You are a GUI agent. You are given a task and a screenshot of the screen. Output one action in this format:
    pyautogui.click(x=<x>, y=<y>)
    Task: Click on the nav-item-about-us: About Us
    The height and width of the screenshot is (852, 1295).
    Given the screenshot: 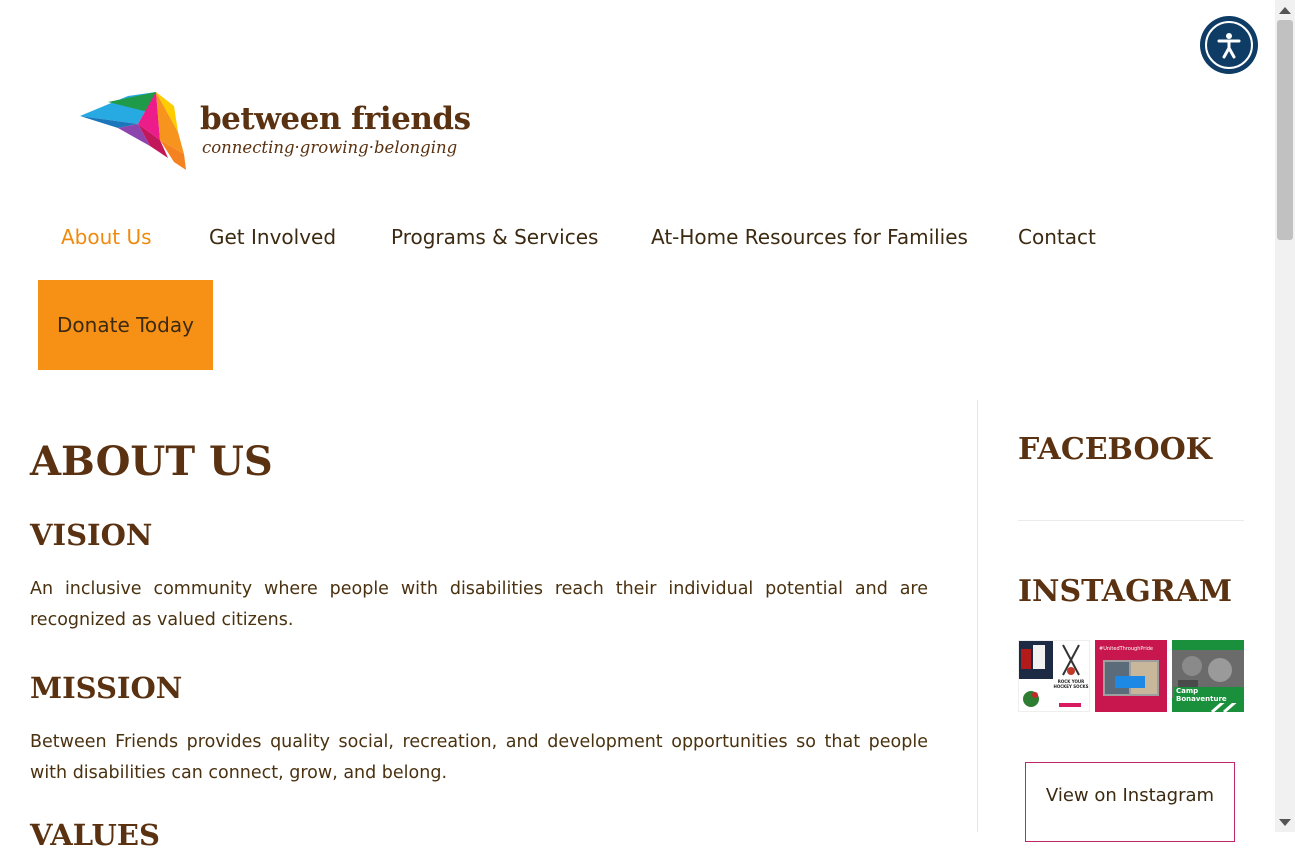 What is the action you would take?
    pyautogui.click(x=106, y=237)
    